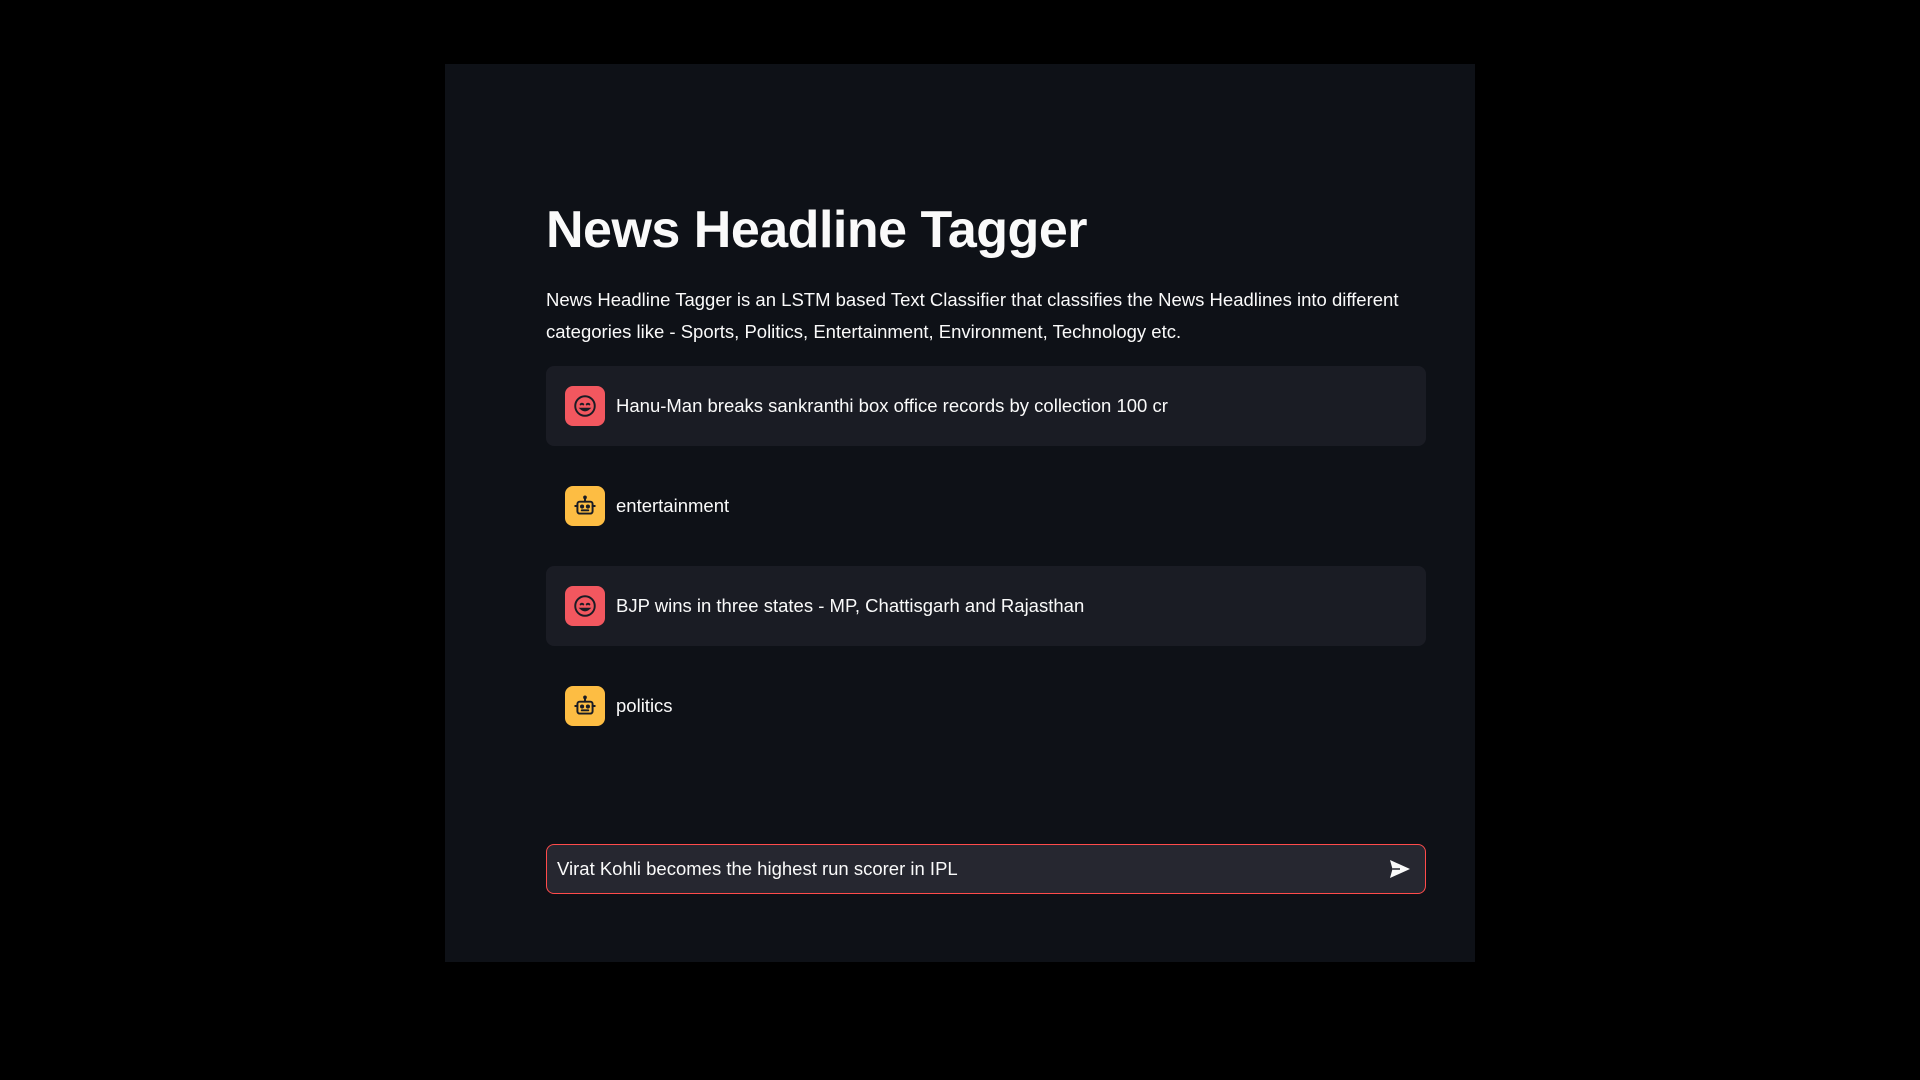 This screenshot has width=1920, height=1080. Describe the element at coordinates (673, 505) in the screenshot. I see `chat-message-text: entertainment` at that location.